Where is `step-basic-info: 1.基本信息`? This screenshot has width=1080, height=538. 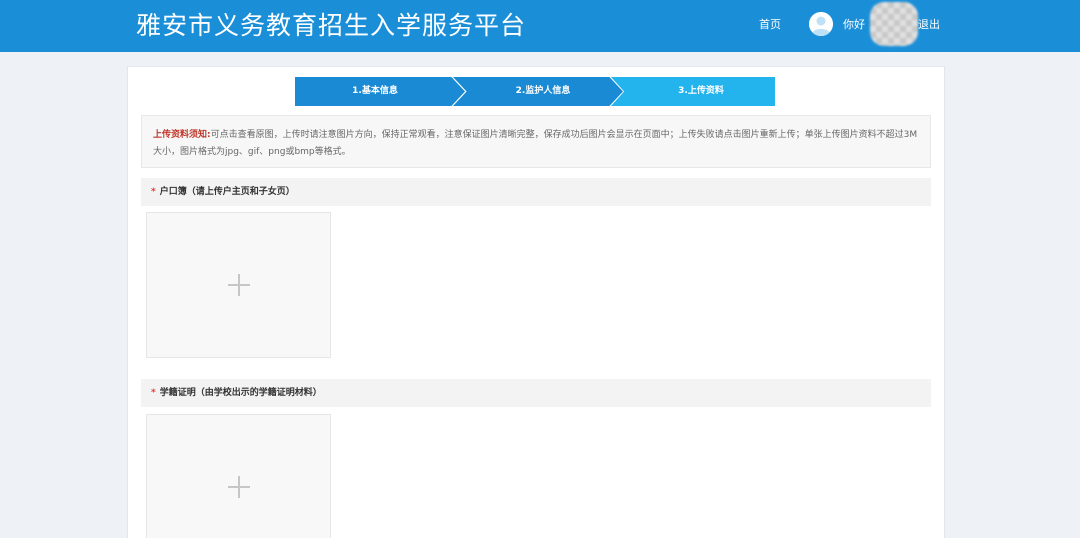
step-basic-info: 1.基本信息 is located at coordinates (380, 91).